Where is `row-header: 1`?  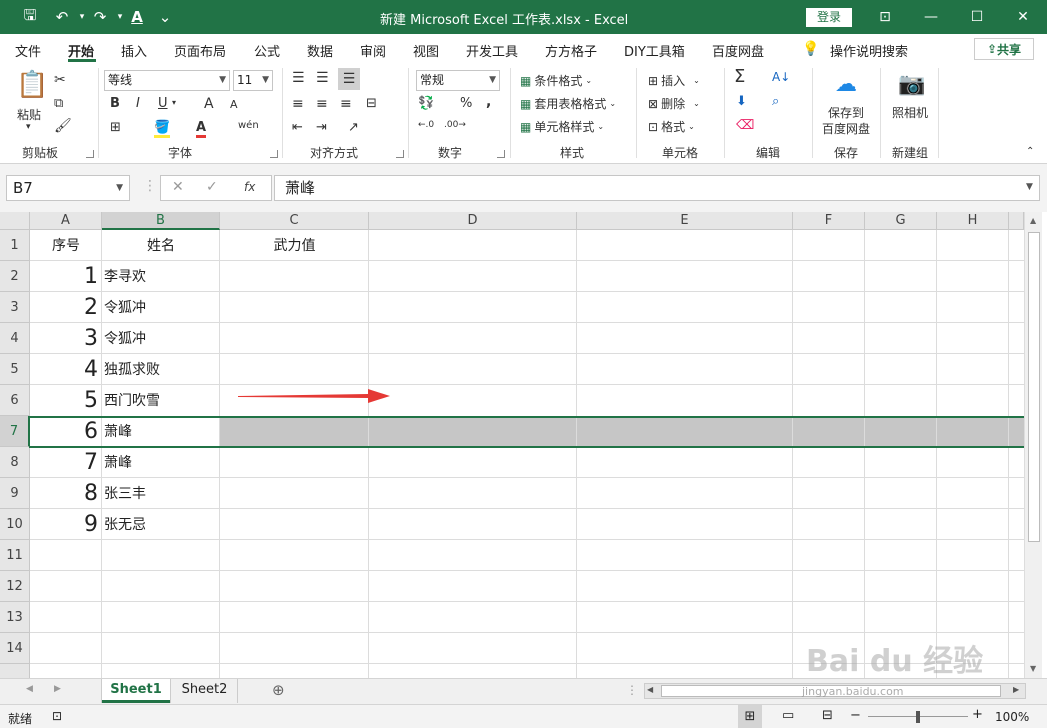 row-header: 1 is located at coordinates (15, 245).